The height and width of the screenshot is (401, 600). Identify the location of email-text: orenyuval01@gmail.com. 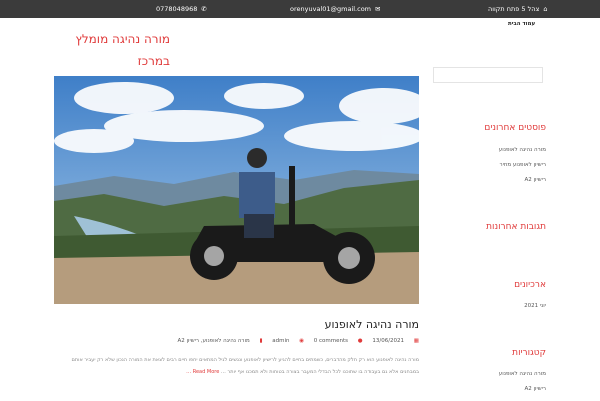
(330, 9).